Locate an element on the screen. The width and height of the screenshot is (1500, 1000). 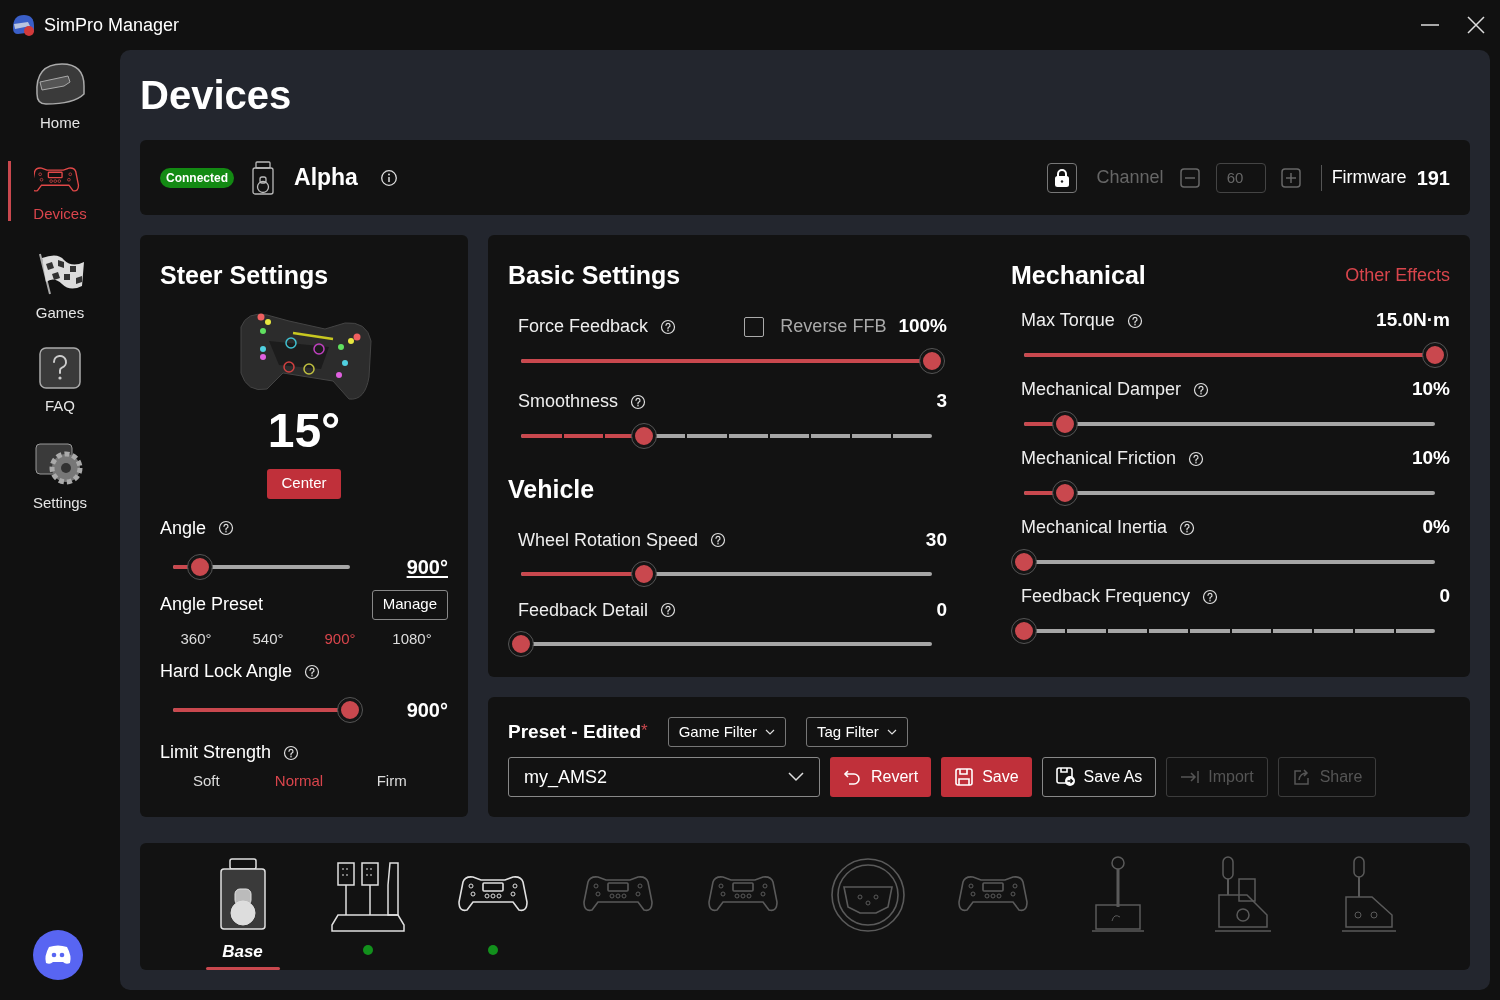
setting-label: Max Torque is located at coordinates (1068, 320).